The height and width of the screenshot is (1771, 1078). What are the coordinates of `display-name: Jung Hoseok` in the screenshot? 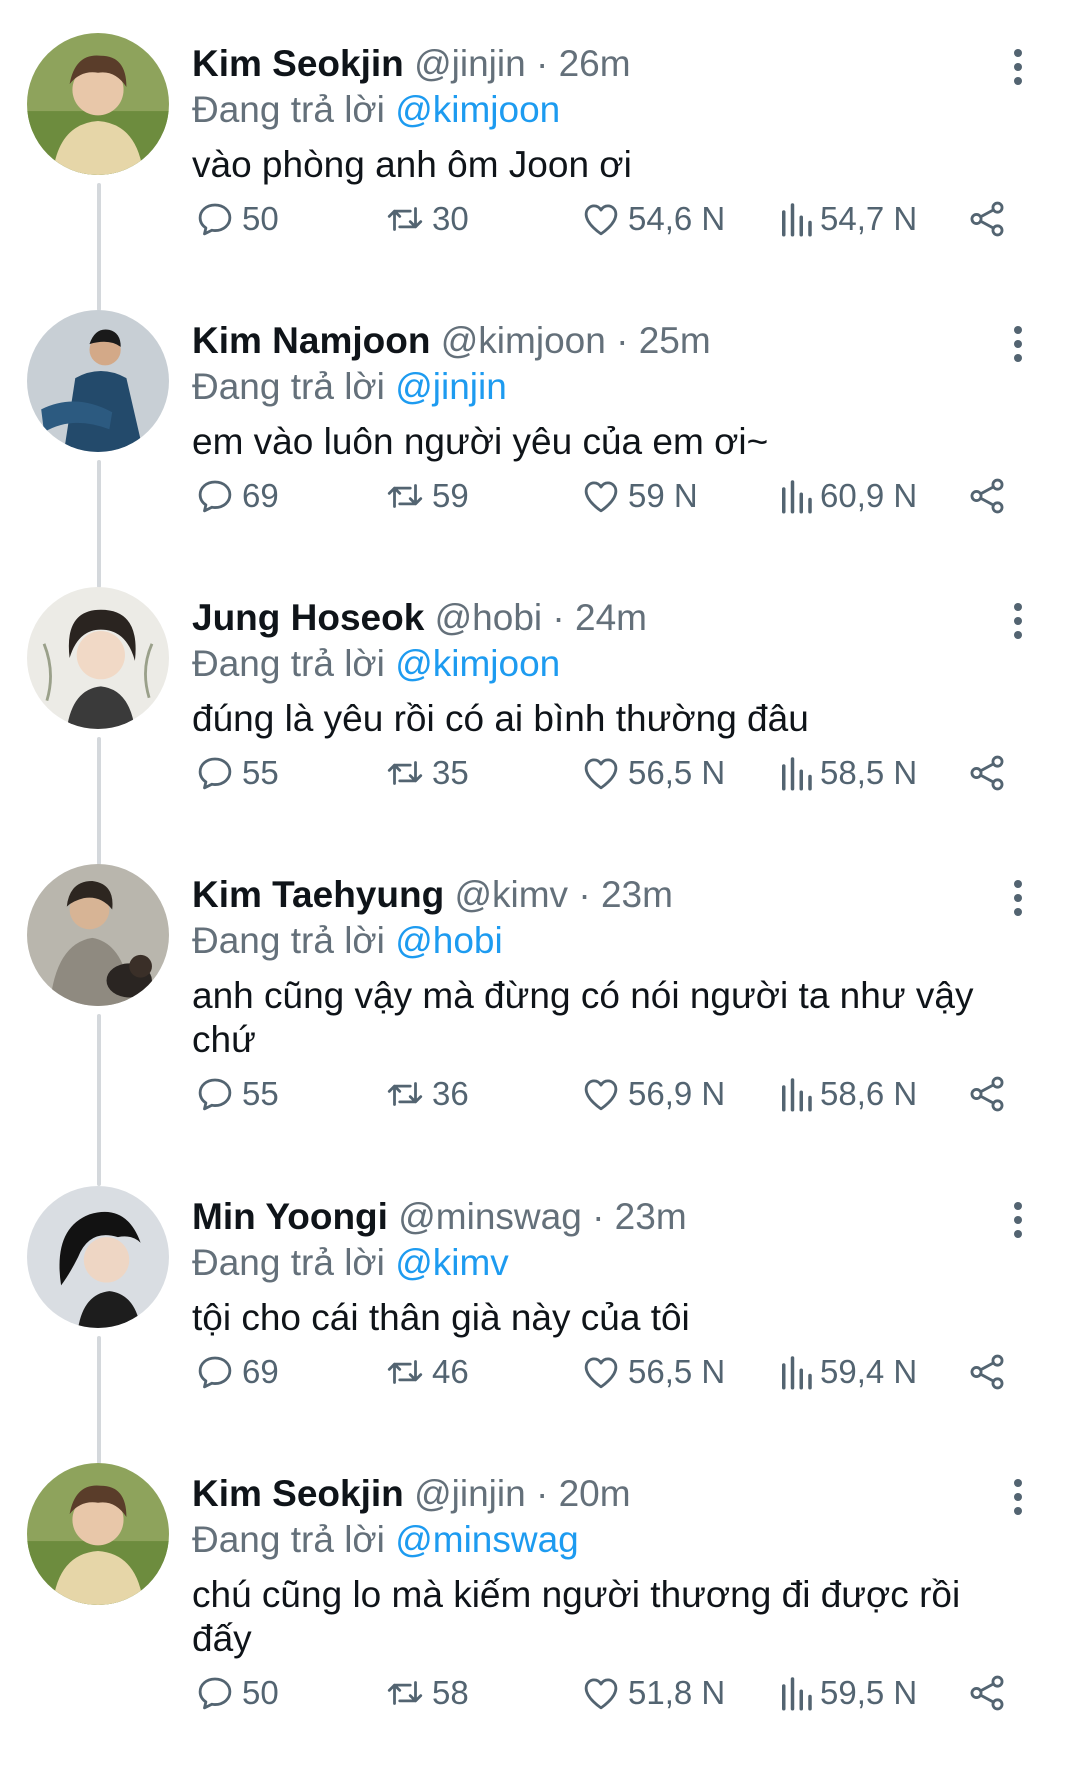 It's located at (308, 617).